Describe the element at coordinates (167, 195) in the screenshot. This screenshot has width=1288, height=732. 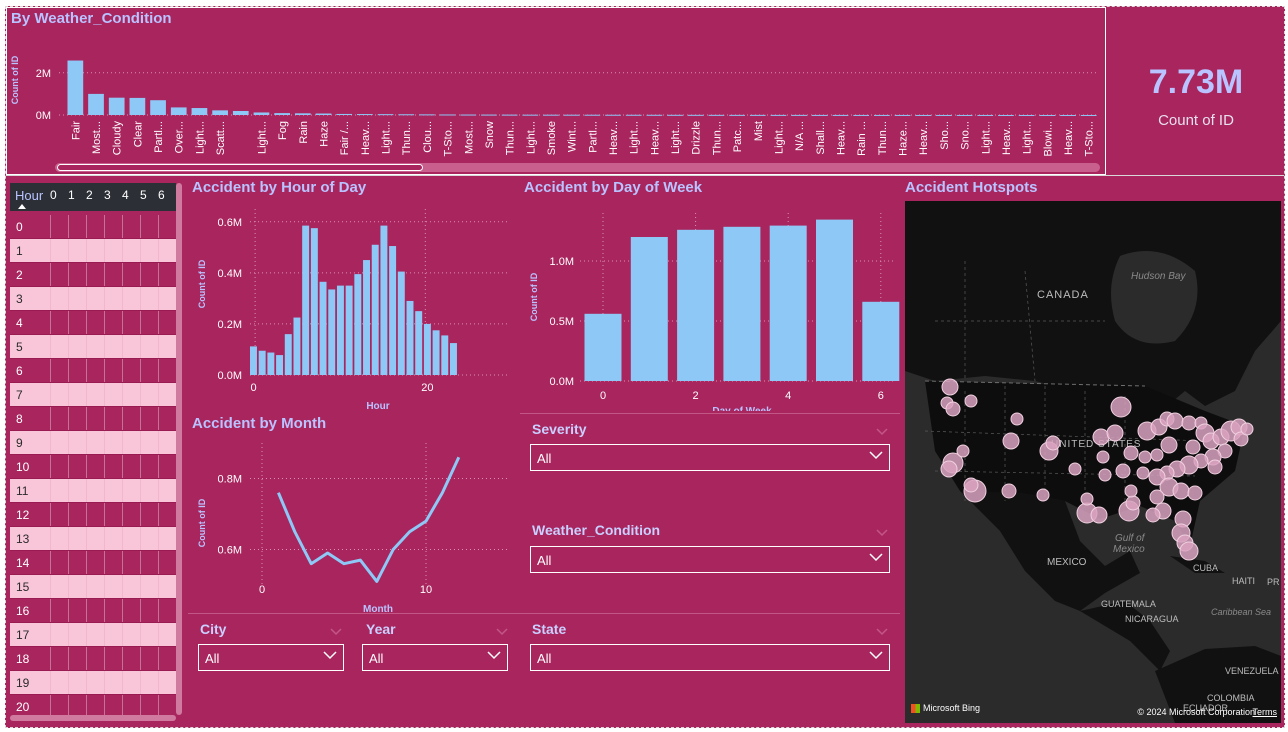
I see `hour-column-header: 6` at that location.